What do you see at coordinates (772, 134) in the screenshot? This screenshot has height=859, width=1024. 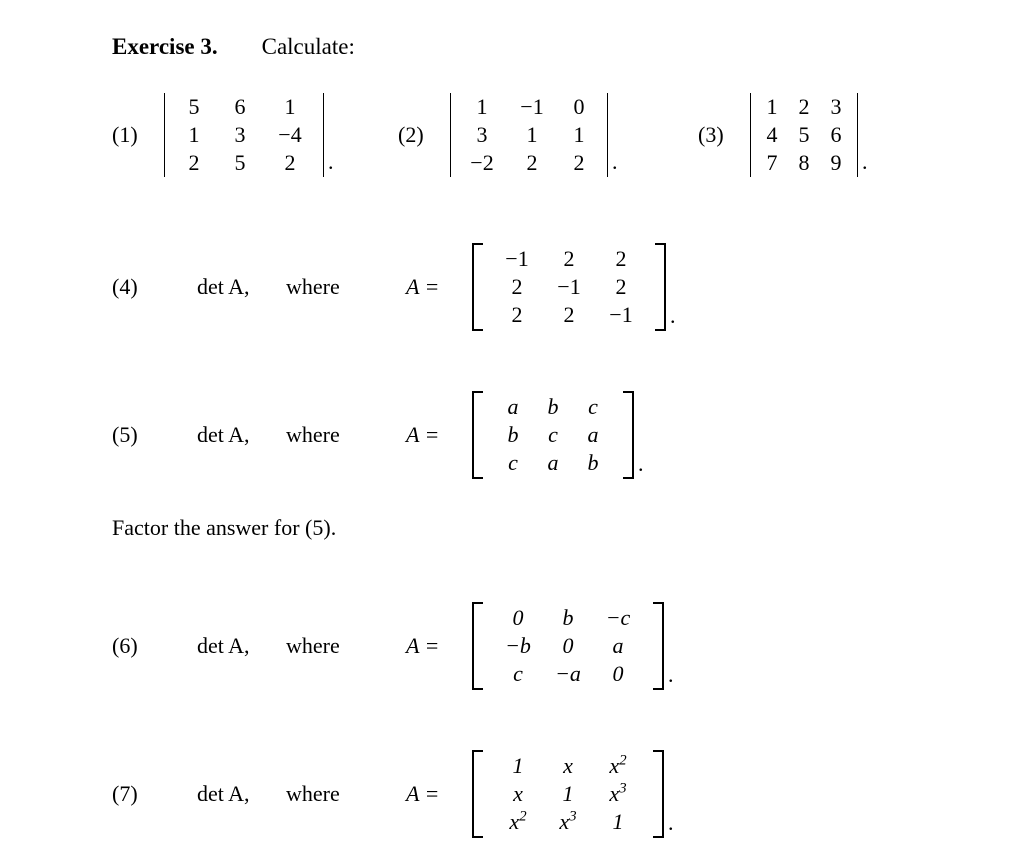 I see `matrix-cell: 4` at bounding box center [772, 134].